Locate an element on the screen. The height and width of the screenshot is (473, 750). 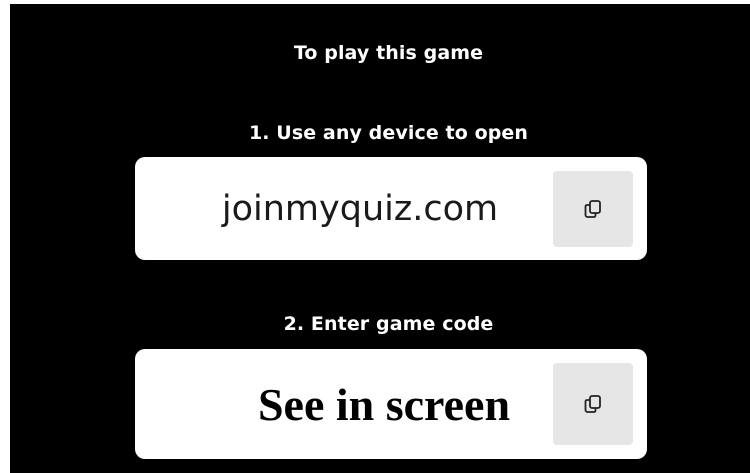
game-code-text: See in screen is located at coordinates (384, 404).